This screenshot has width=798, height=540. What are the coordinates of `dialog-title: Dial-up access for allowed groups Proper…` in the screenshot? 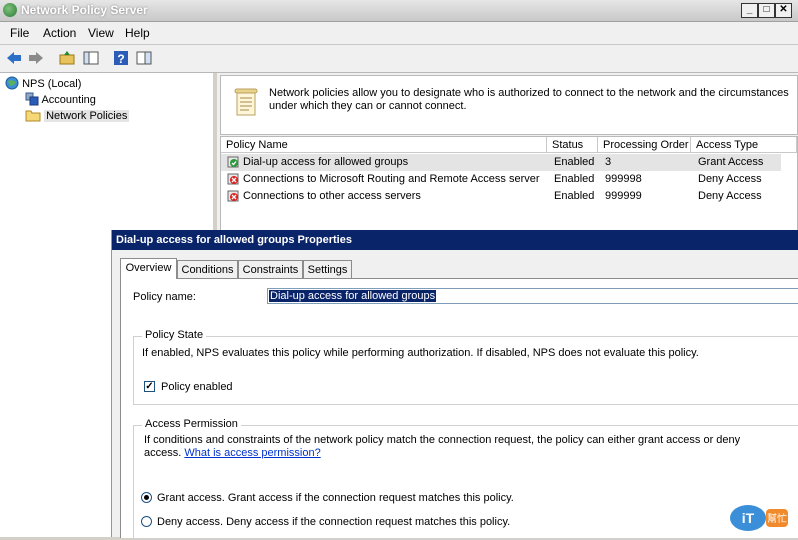 It's located at (455, 240).